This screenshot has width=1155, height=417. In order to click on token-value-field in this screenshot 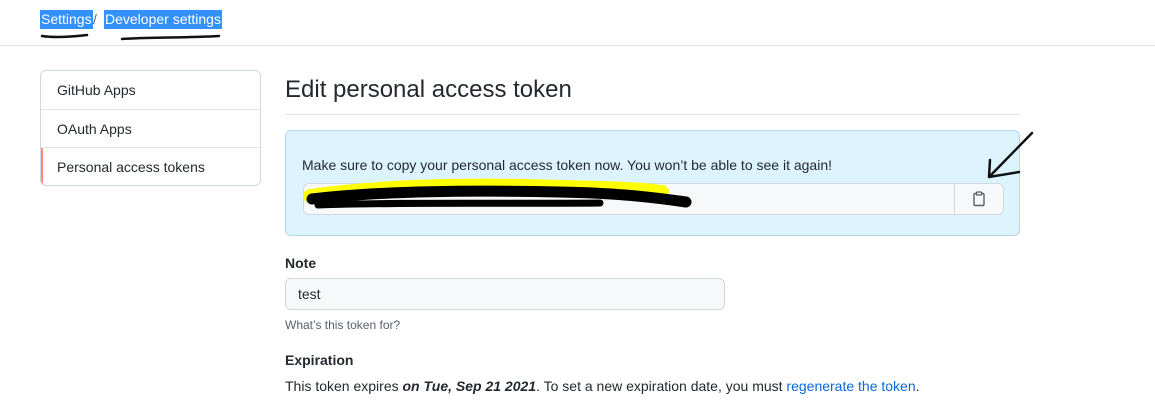, I will do `click(629, 199)`.